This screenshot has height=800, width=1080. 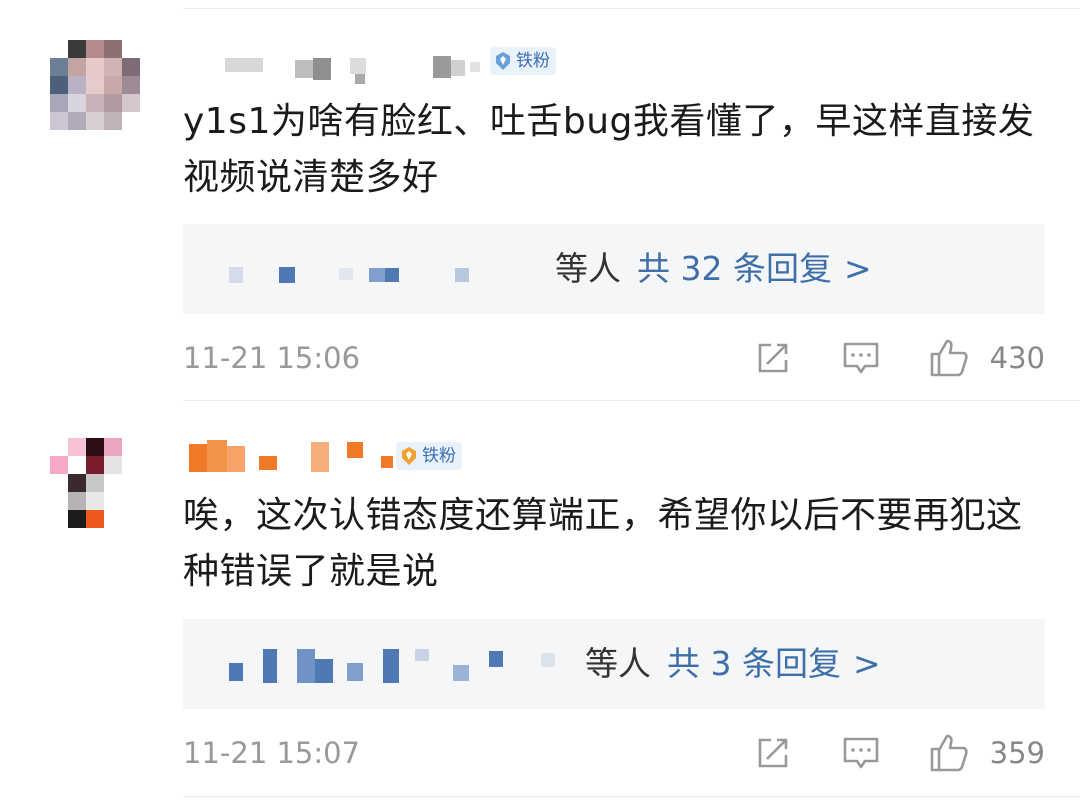 I want to click on reply-summary: 等人共 3 条回复 >, so click(x=733, y=664).